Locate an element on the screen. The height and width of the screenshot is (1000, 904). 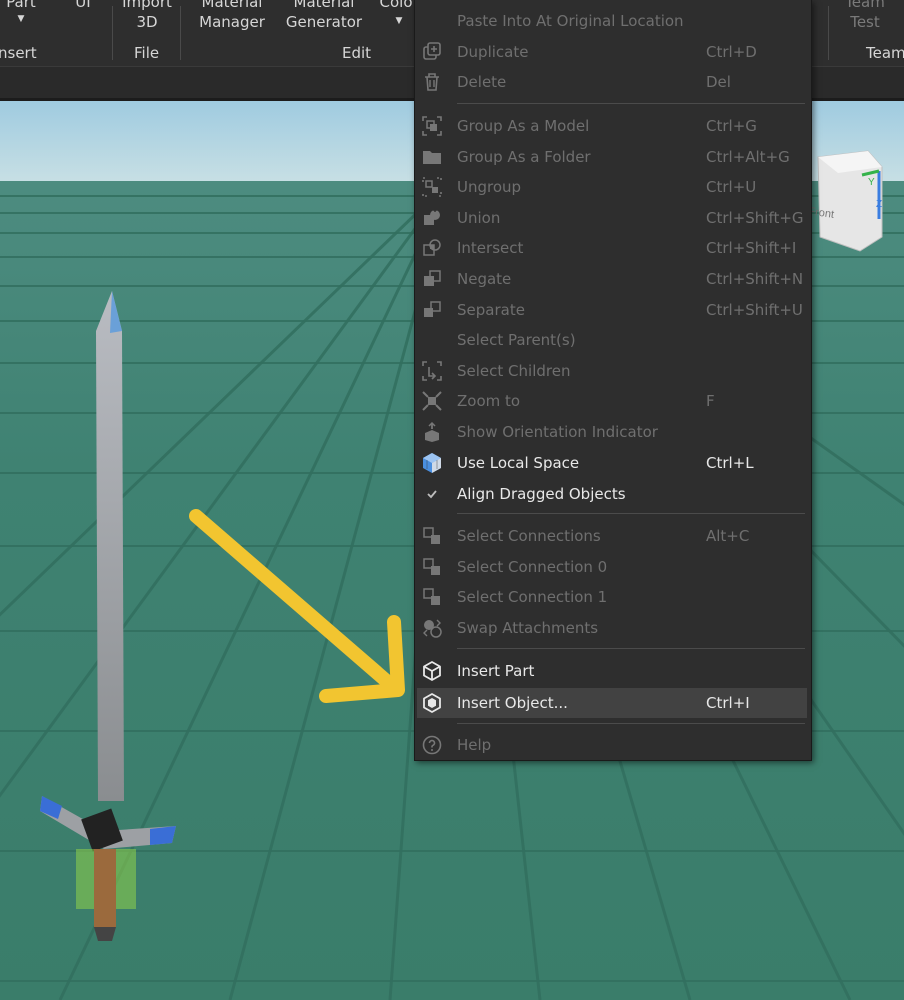
menu-item-show-orientation: Show Orientation Indicator is located at coordinates (613, 432).